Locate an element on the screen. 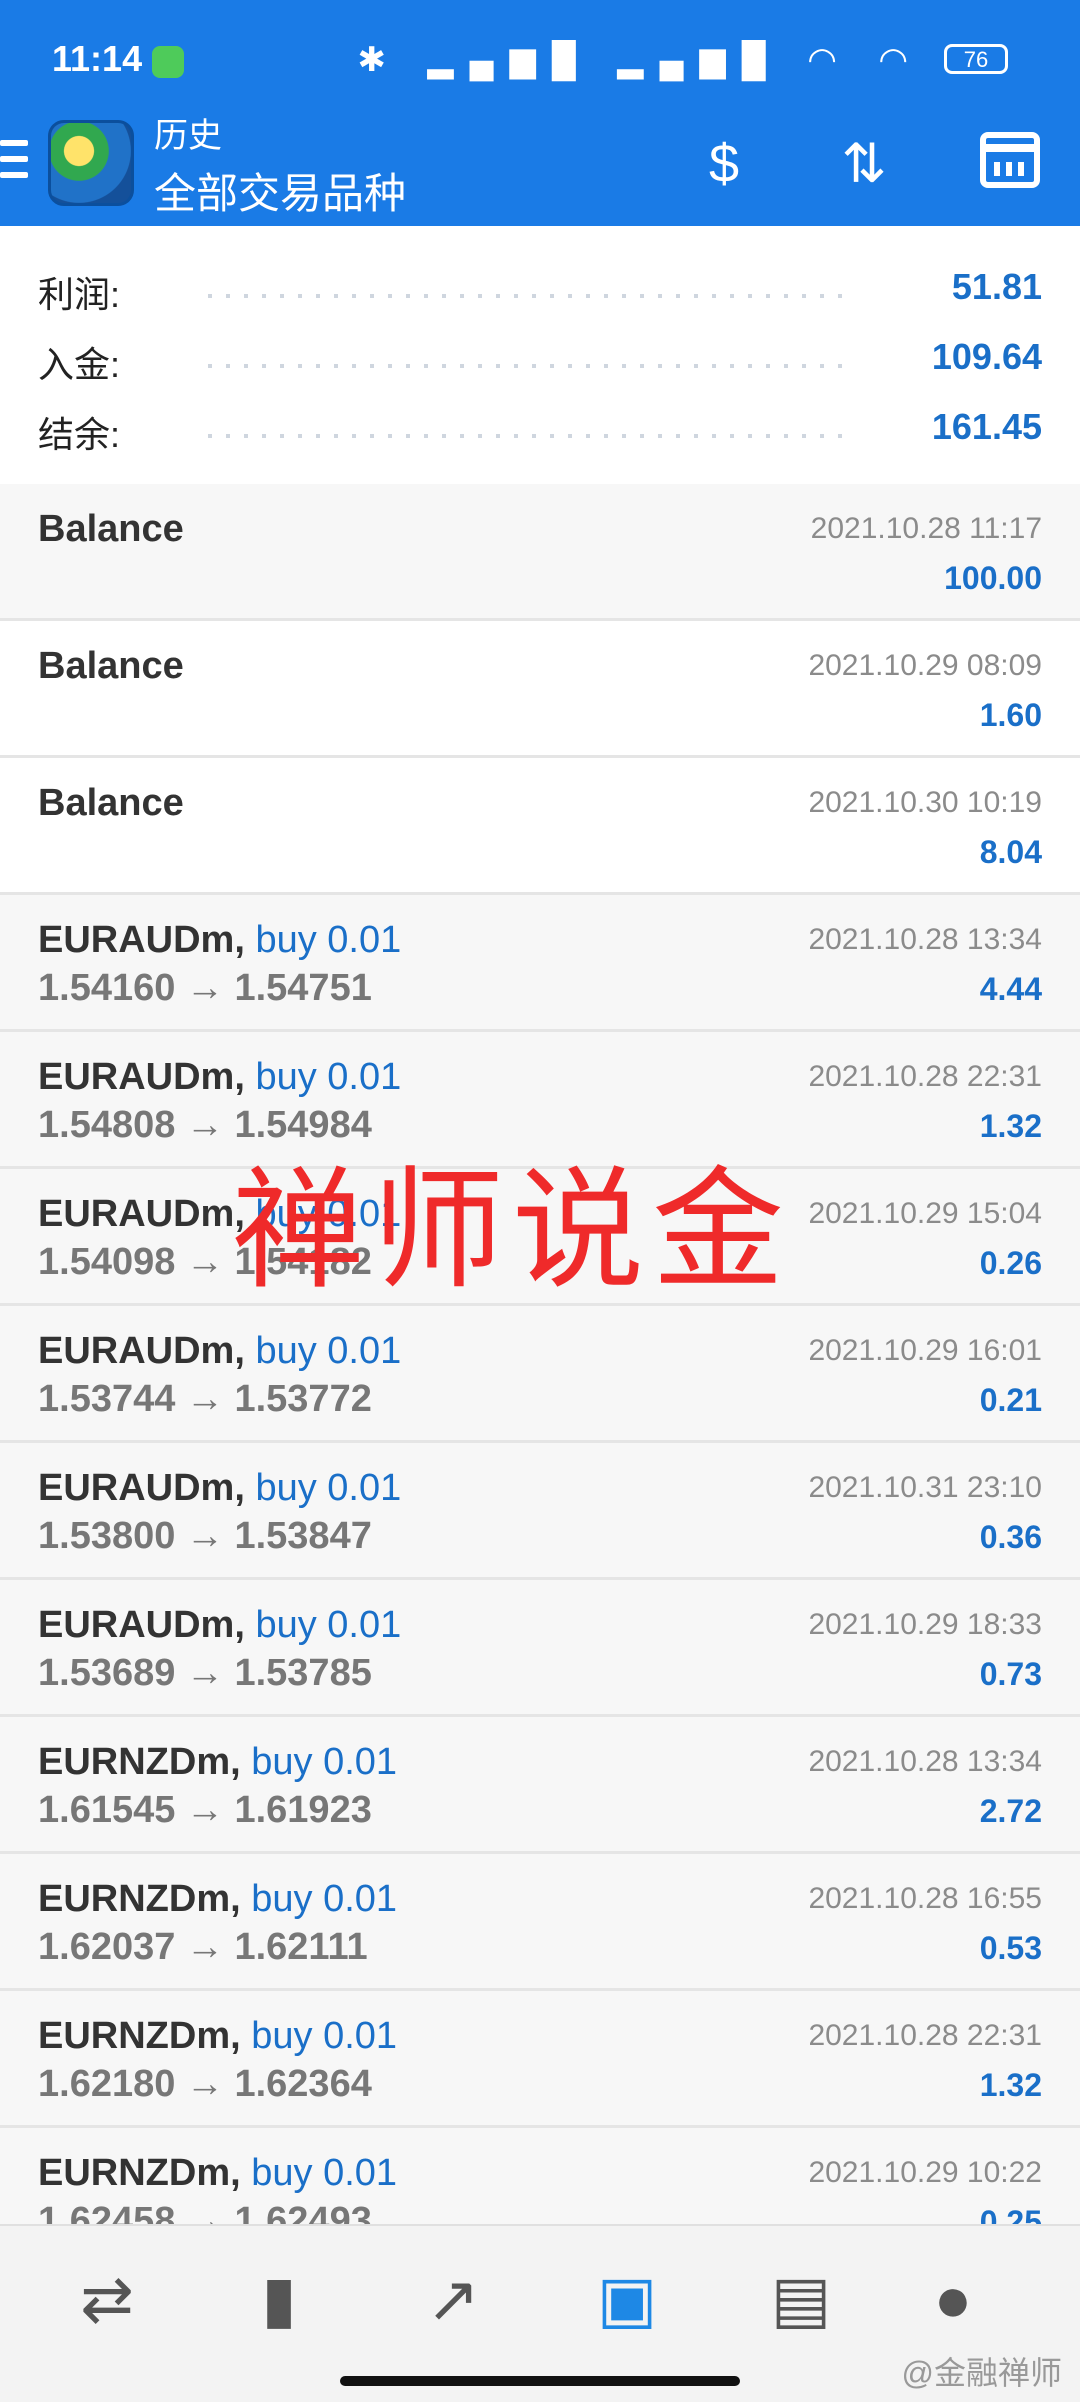 The width and height of the screenshot is (1080, 2402). deal-amount: 100.00 is located at coordinates (993, 578).